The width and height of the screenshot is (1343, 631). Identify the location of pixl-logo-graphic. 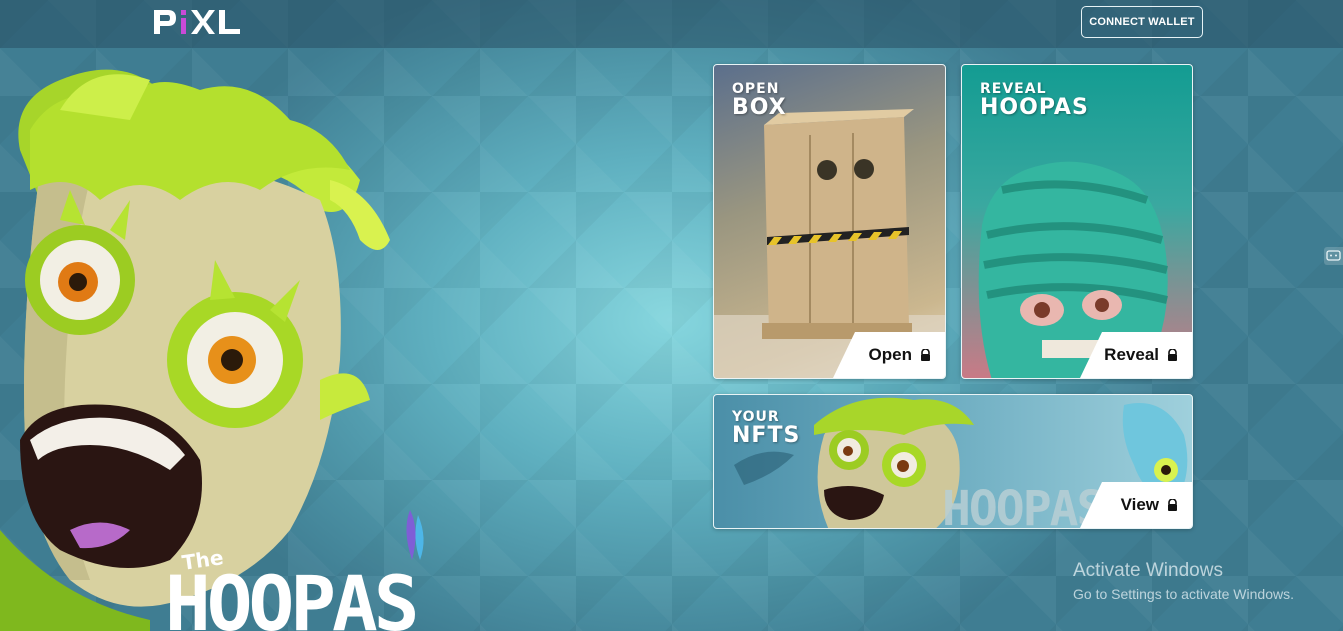
(197, 22).